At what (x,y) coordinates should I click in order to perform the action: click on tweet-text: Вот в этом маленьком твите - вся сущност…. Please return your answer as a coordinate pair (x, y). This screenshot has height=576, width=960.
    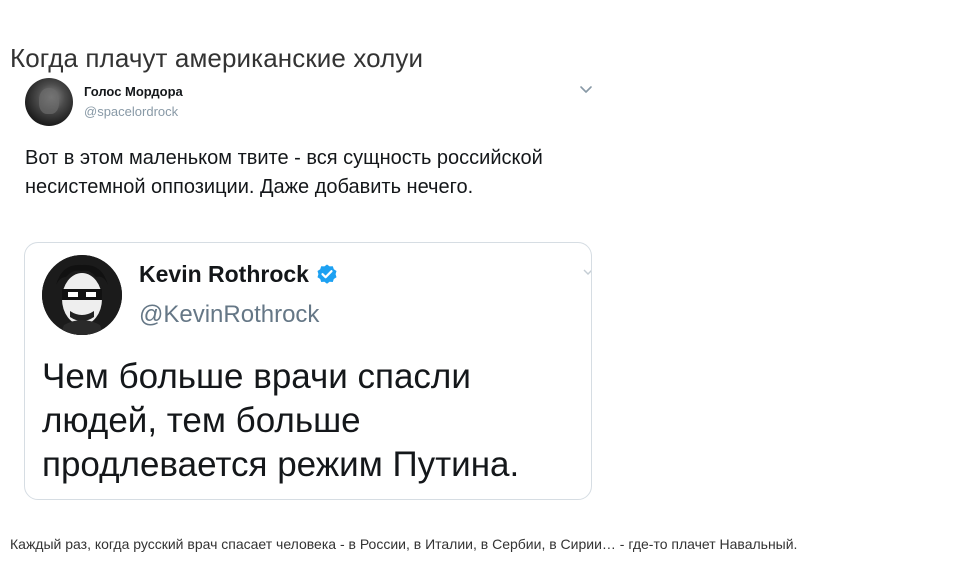
    Looking at the image, I should click on (284, 172).